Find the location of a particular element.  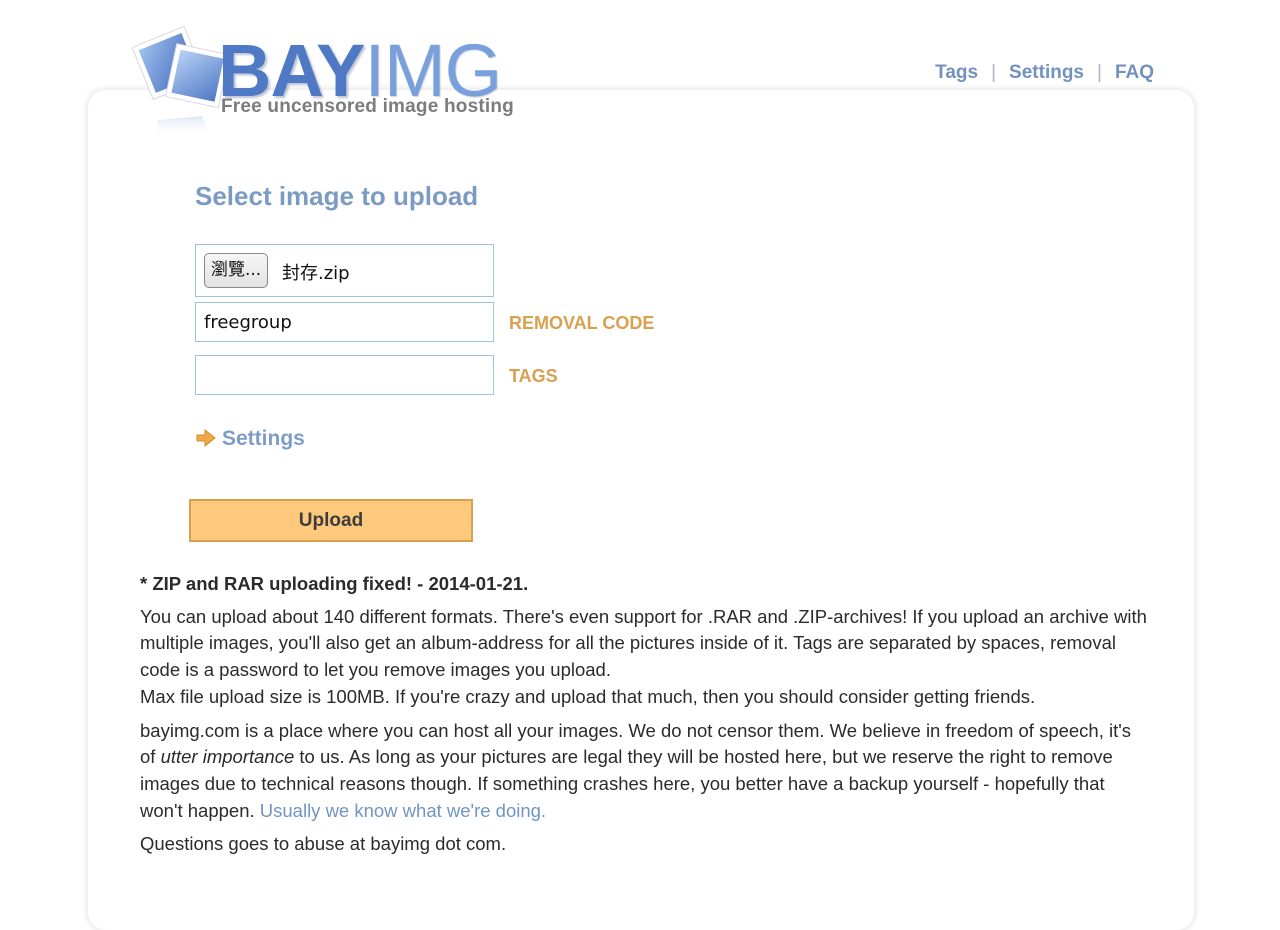

settings-toggle: Settings is located at coordinates (250, 439).